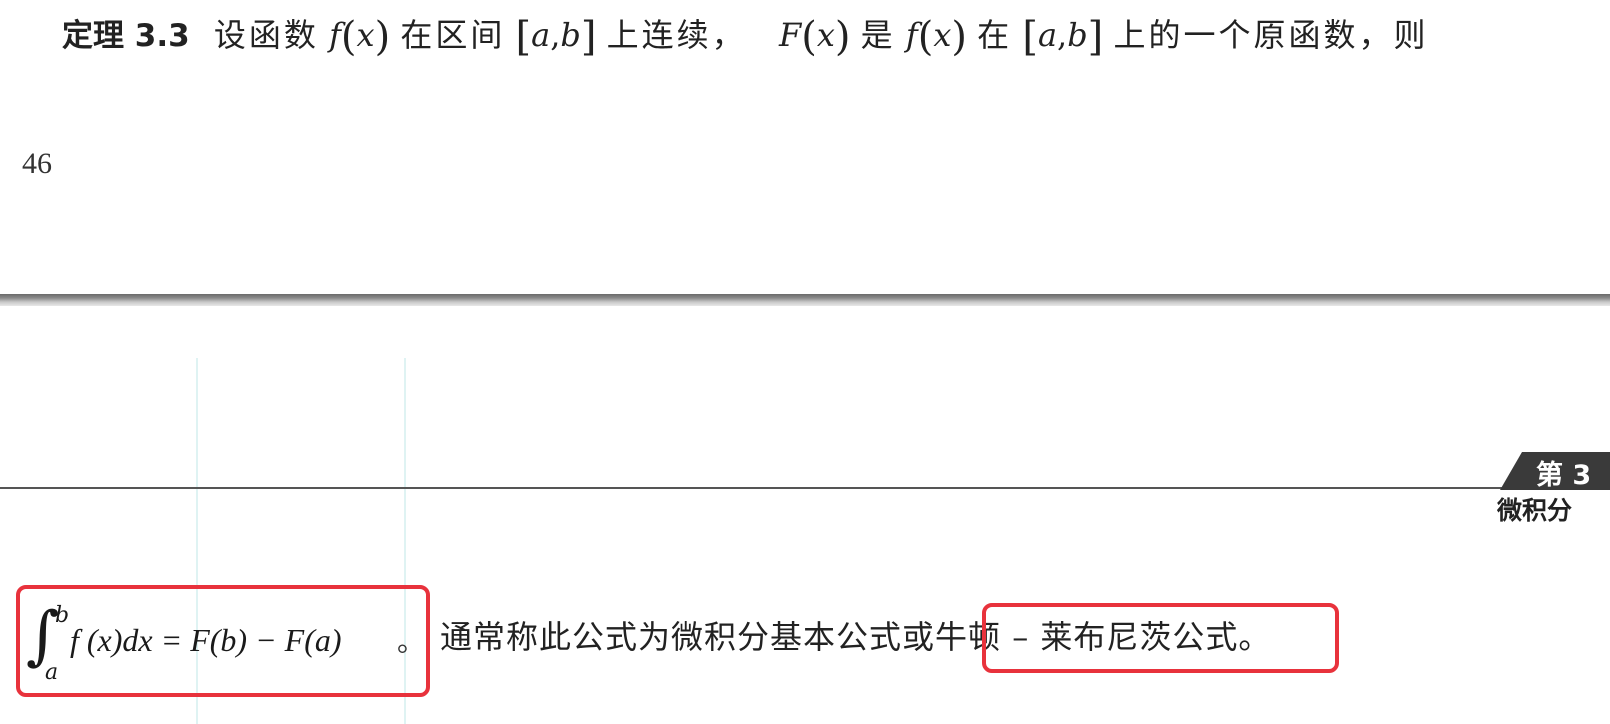 The height and width of the screenshot is (724, 1610). I want to click on theorem-text: 是, so click(878, 35).